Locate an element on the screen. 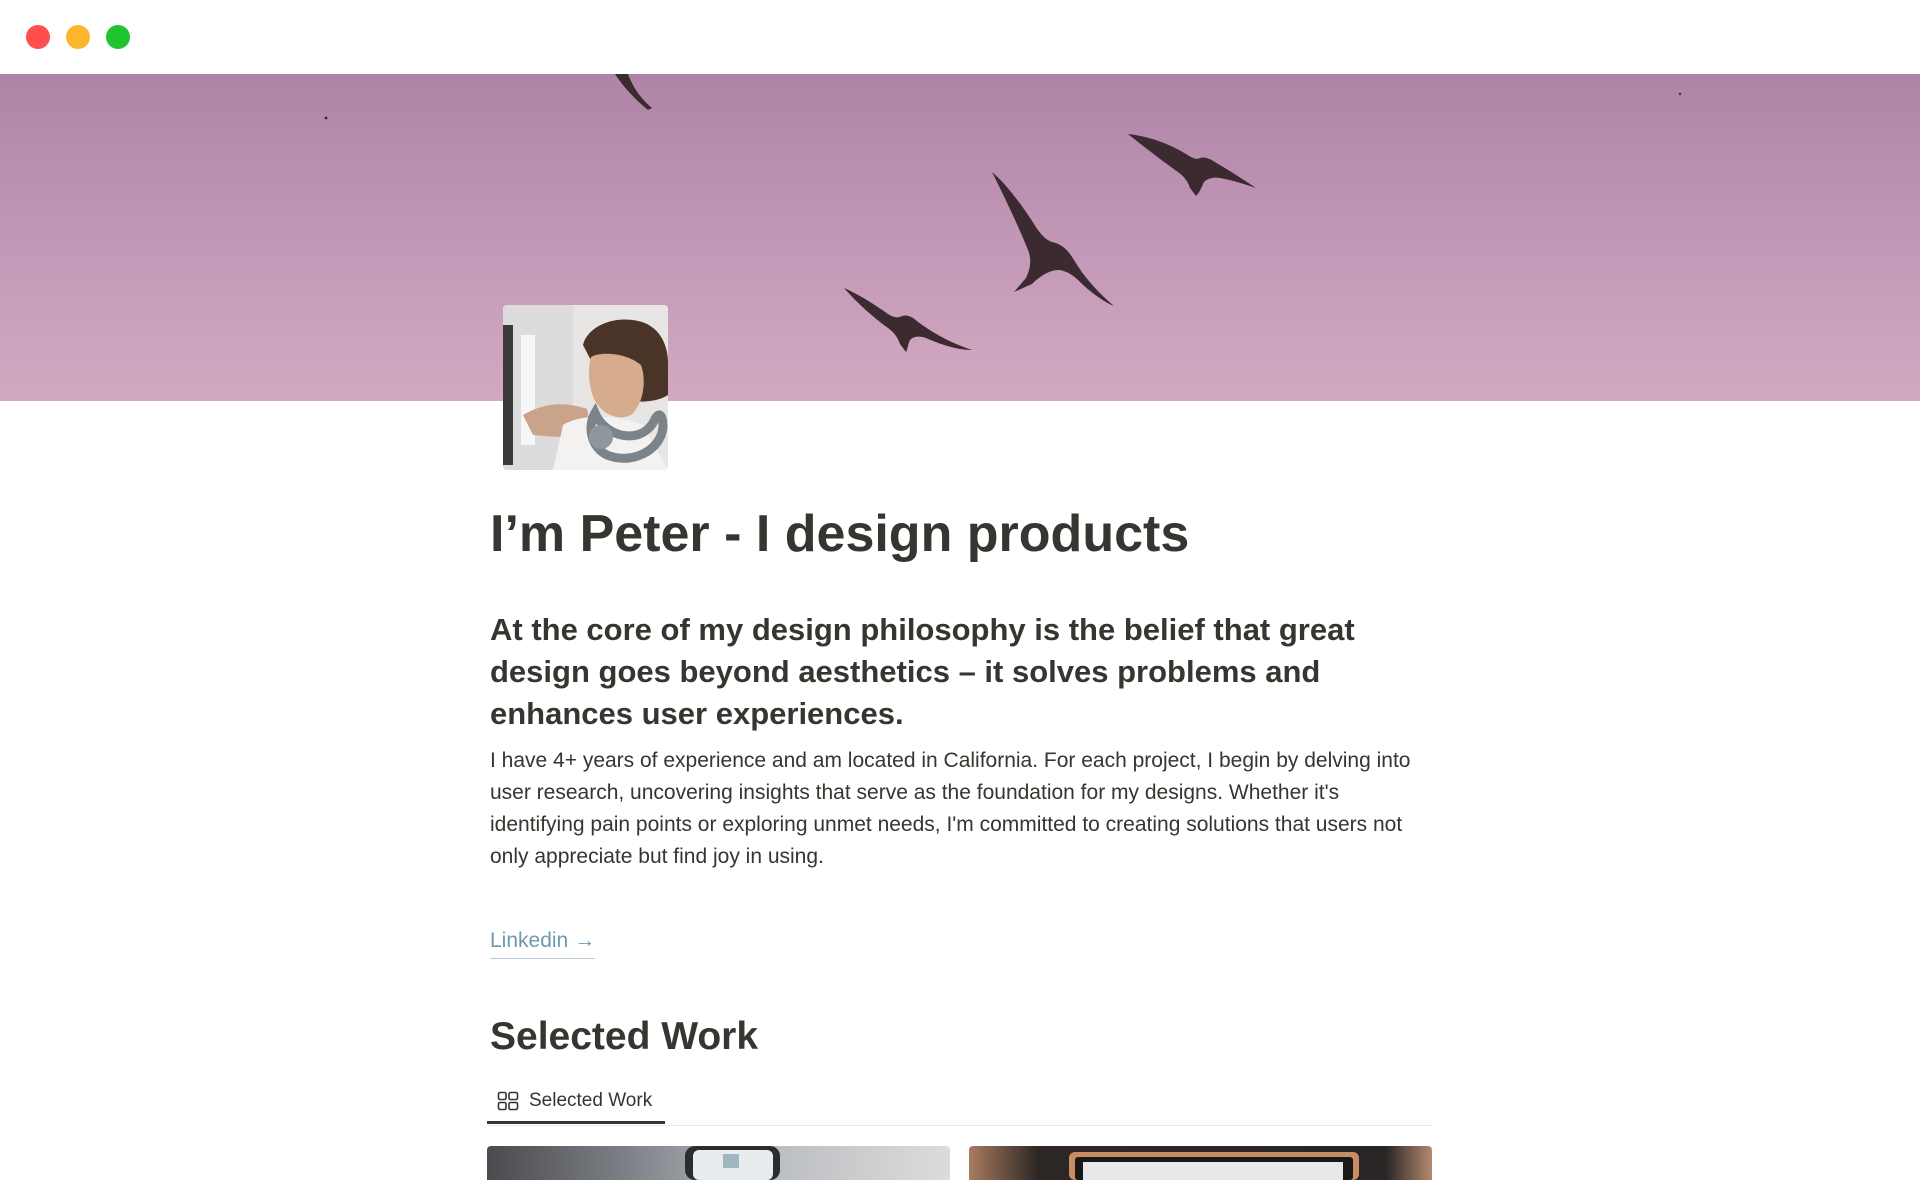 Image resolution: width=1920 pixels, height=1200 pixels. close-window-button is located at coordinates (38, 37).